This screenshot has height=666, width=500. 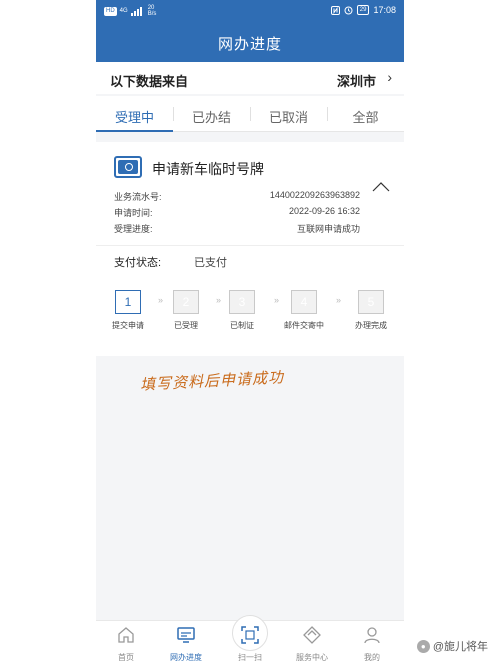 What do you see at coordinates (365, 113) in the screenshot?
I see `tab-all: 全部` at bounding box center [365, 113].